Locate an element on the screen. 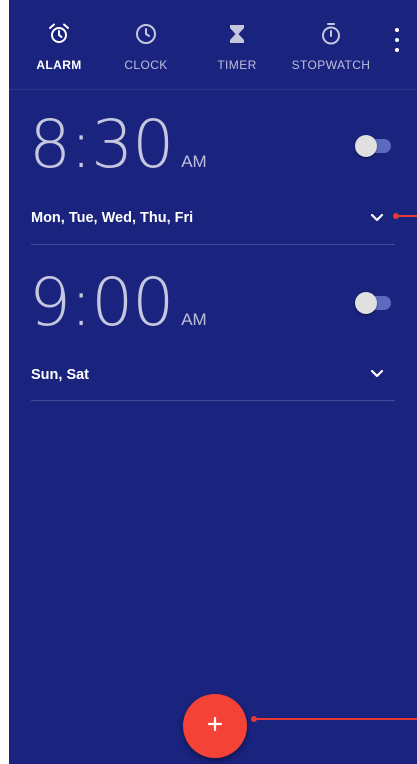 Image resolution: width=417 pixels, height=764 pixels. tab-timer: TIMER is located at coordinates (237, 44).